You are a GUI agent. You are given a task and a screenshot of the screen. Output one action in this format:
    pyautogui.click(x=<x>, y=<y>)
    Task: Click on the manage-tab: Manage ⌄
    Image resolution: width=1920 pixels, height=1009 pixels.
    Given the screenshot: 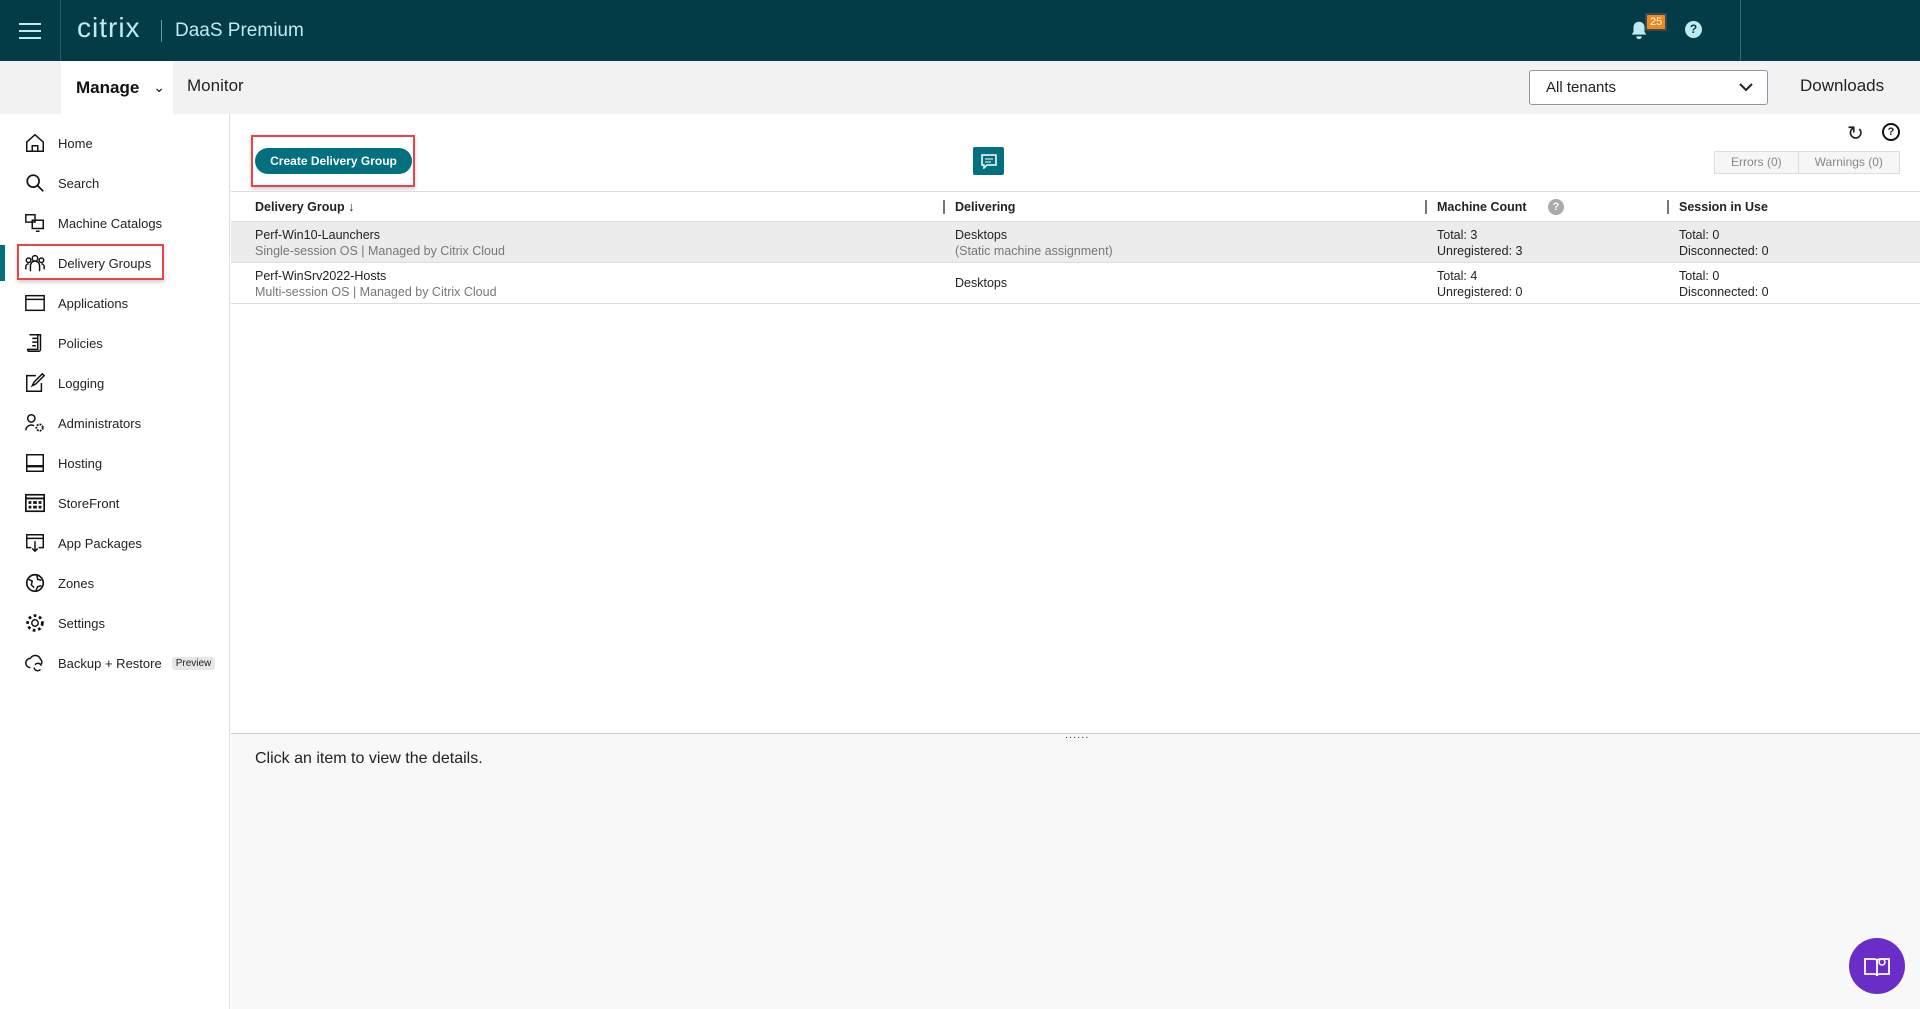 What is the action you would take?
    pyautogui.click(x=117, y=87)
    